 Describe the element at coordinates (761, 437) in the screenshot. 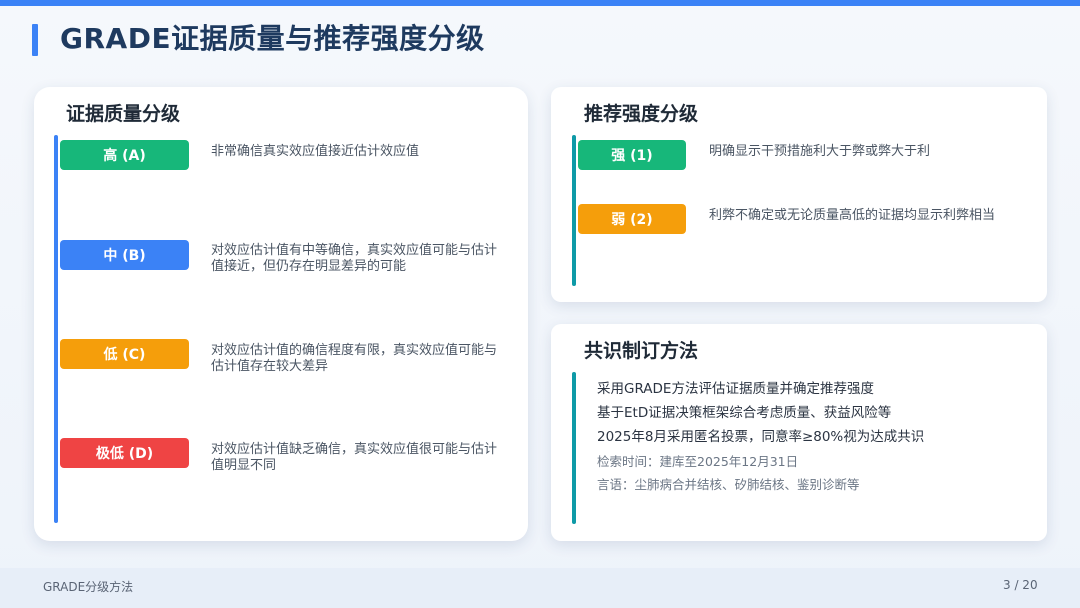

I see `consensus-item-3: 2025年8月采用匿名投票，同意率≥80%视为达成共识` at that location.